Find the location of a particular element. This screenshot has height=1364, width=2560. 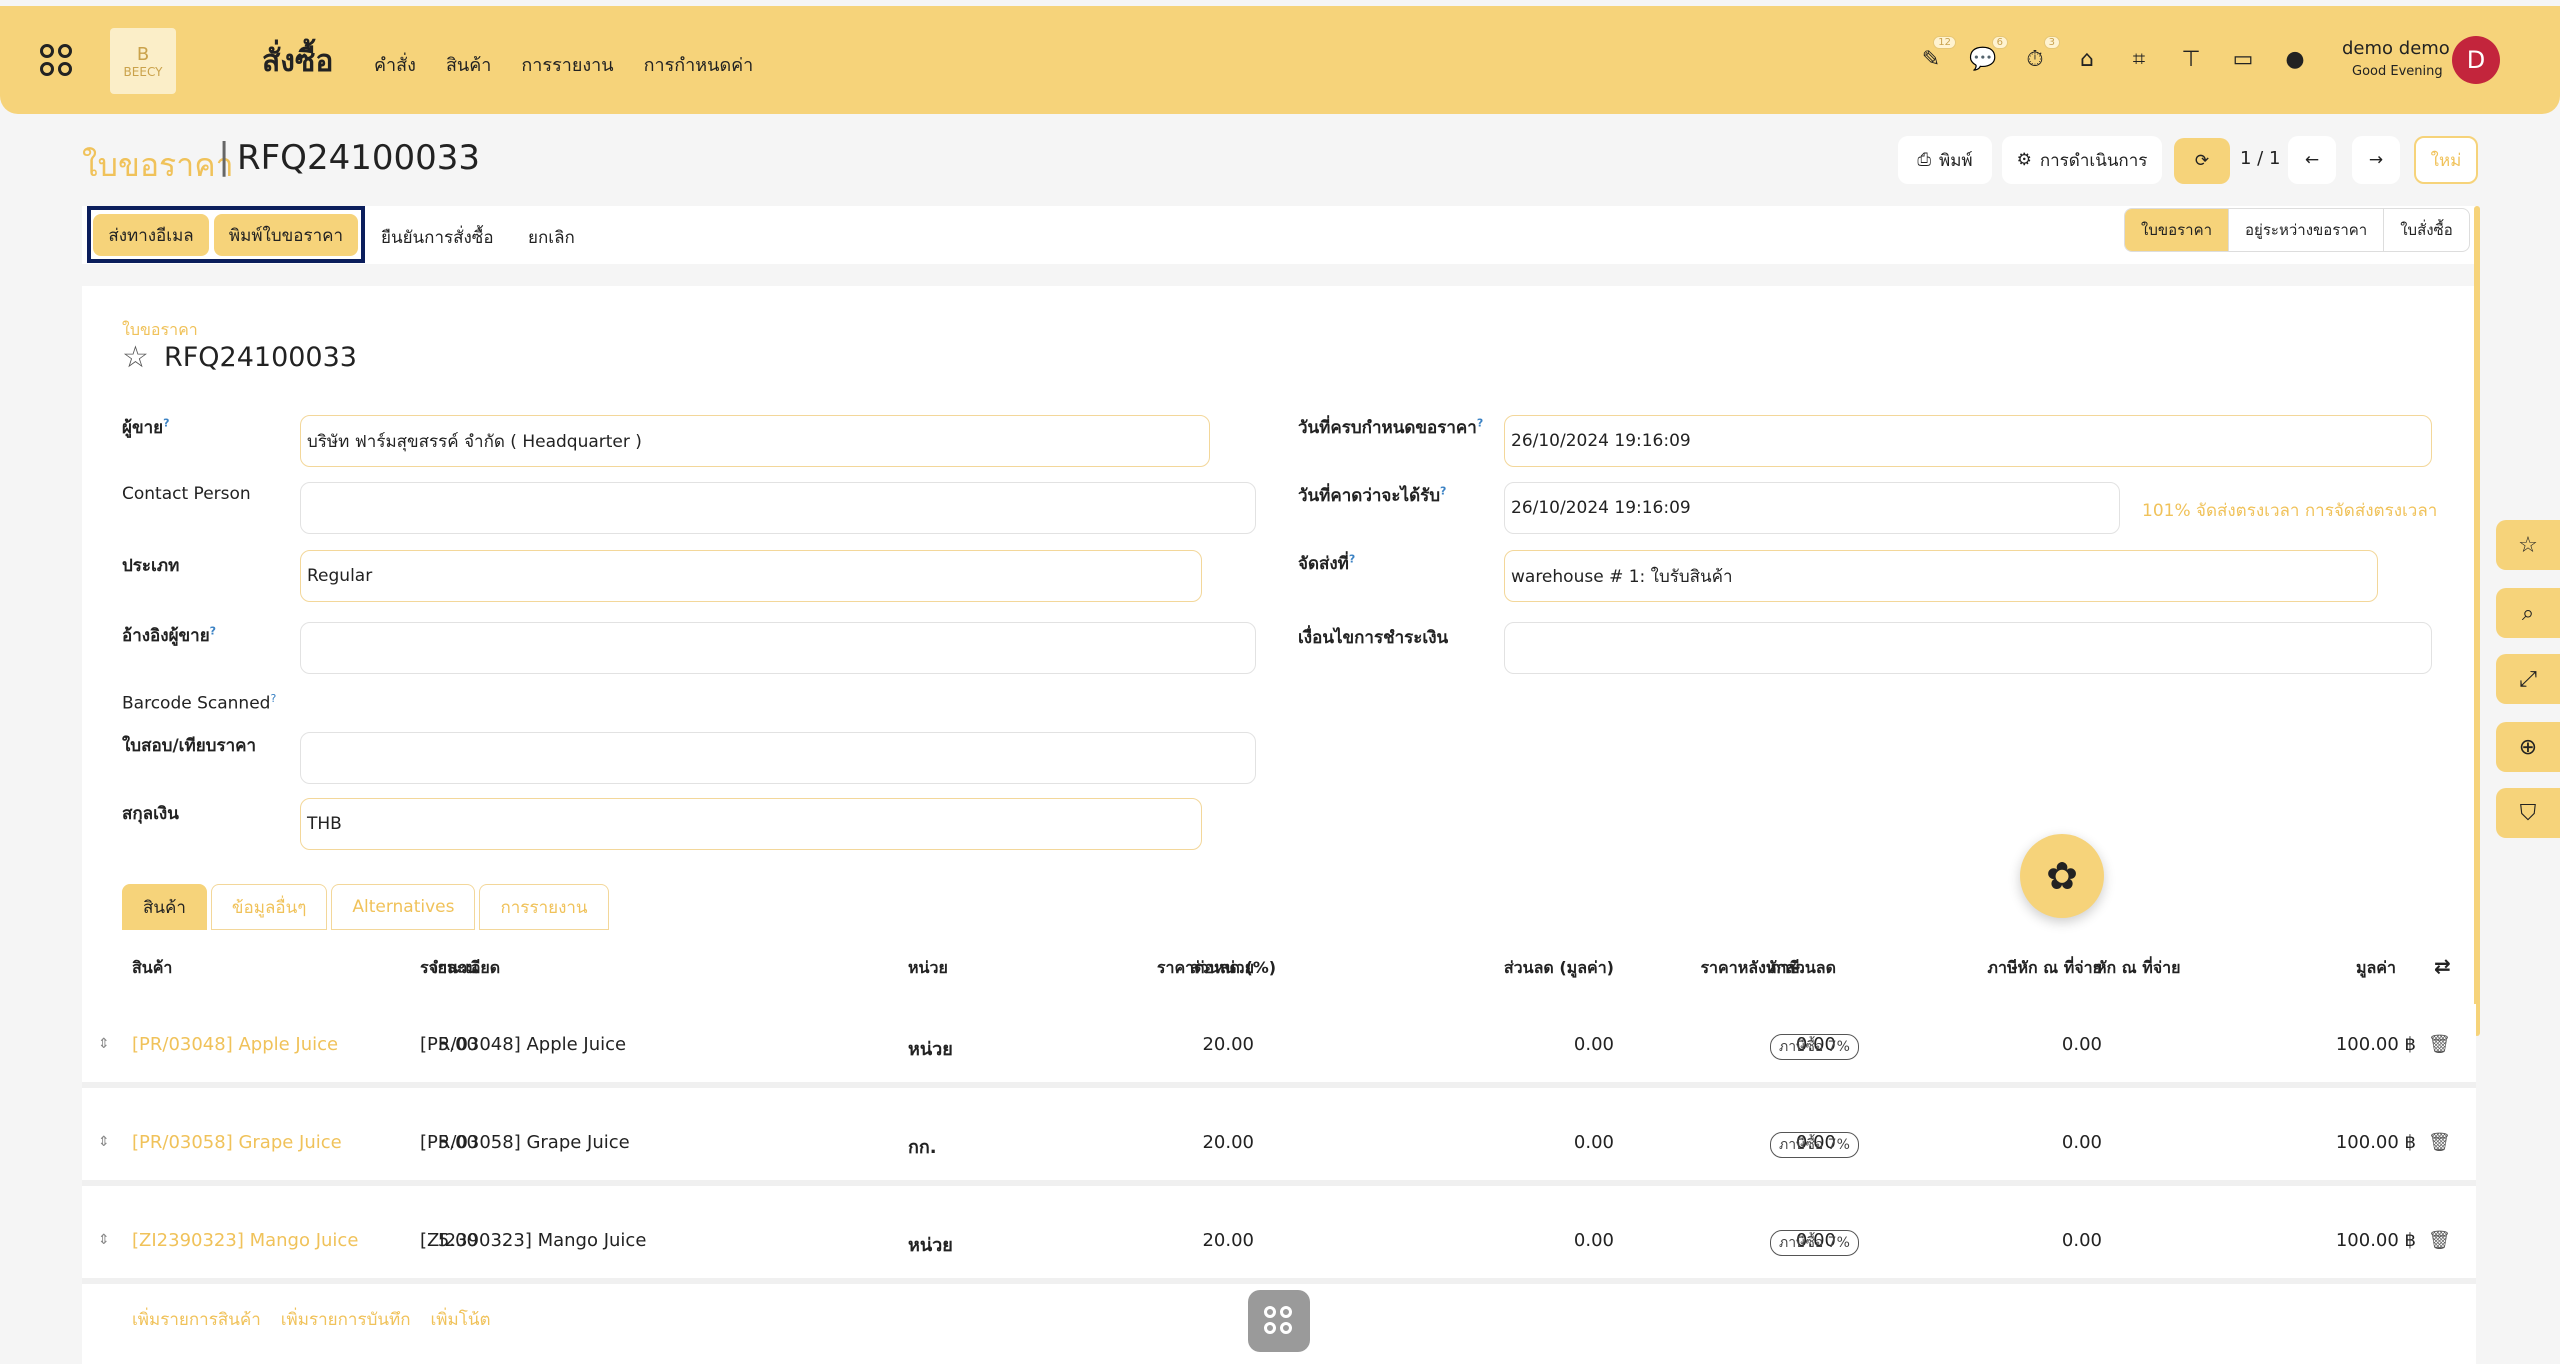

col-withholding: หัก ณ ที่จ่าย is located at coordinates (2138, 968).